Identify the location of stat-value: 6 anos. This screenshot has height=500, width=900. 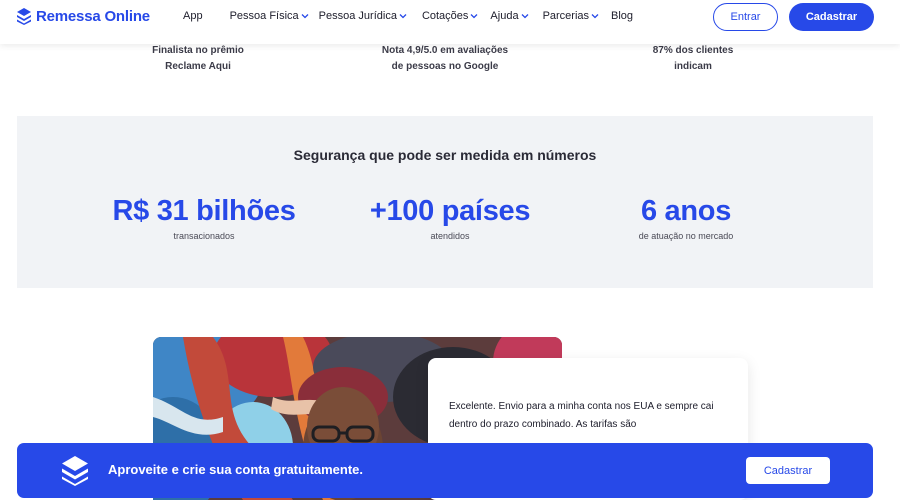
(686, 211).